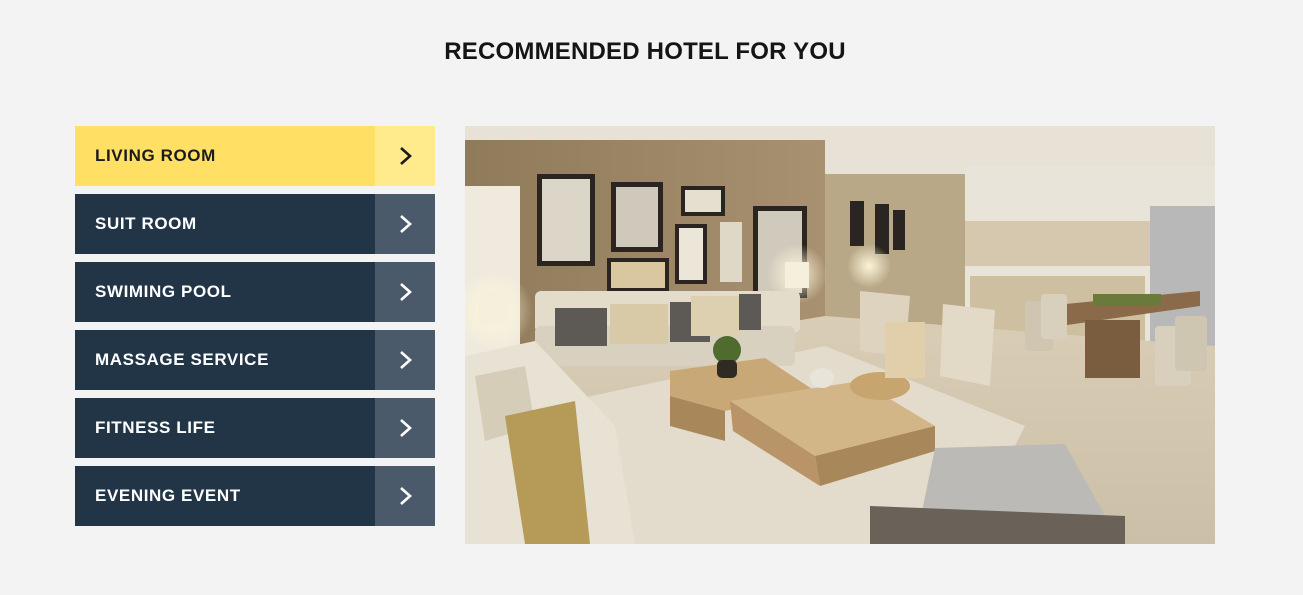 Image resolution: width=1303 pixels, height=595 pixels. I want to click on tab-swiming-pool: SWIMING POOL, so click(255, 292).